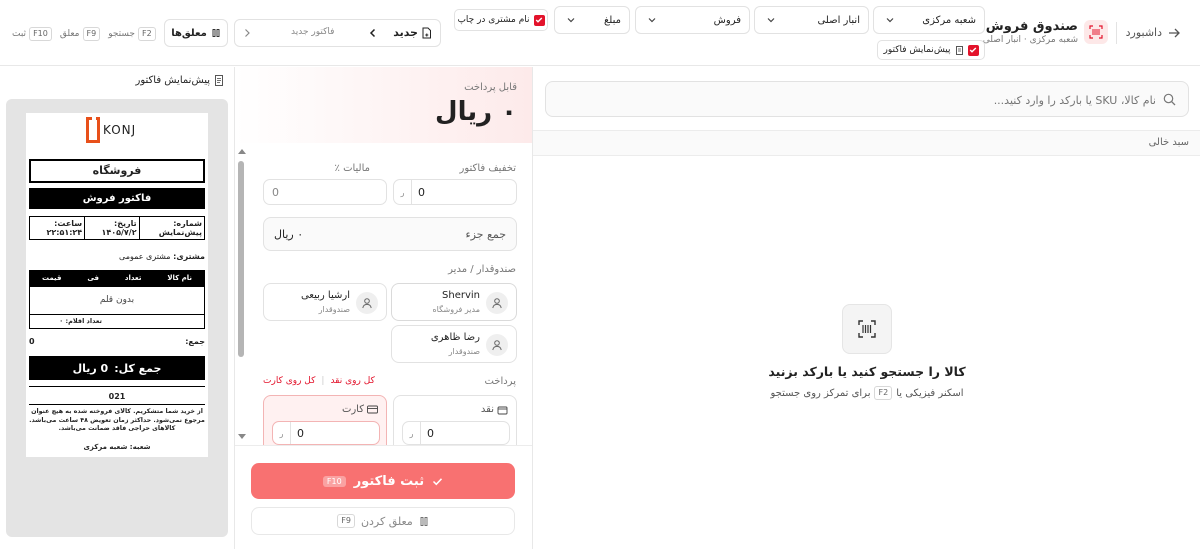 This screenshot has height=549, width=1200. I want to click on page-subtitle: شعبه مرکزی · انبار اصلی, so click(1030, 40).